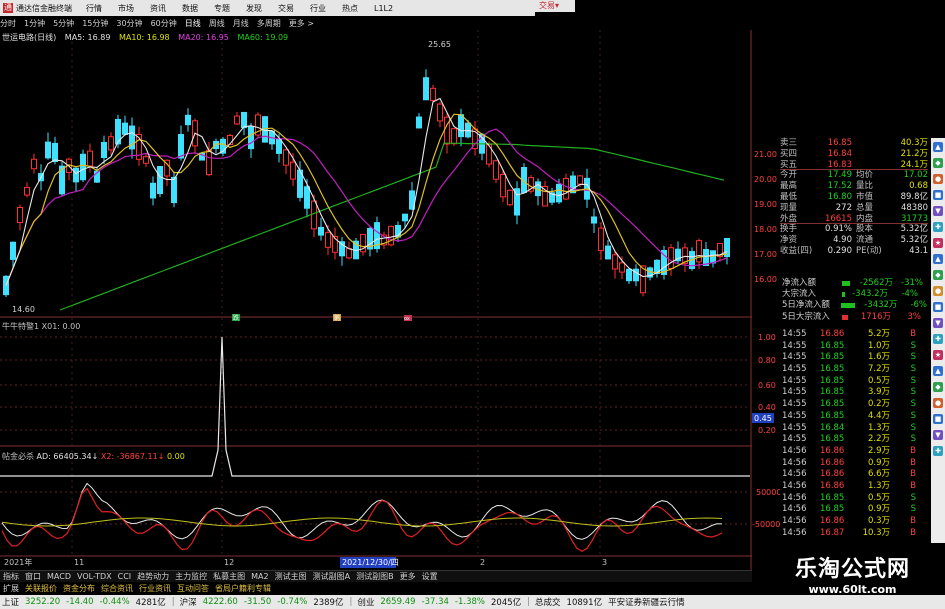 The height and width of the screenshot is (609, 945). What do you see at coordinates (43, 602) in the screenshot?
I see `index-value: 3252.20` at bounding box center [43, 602].